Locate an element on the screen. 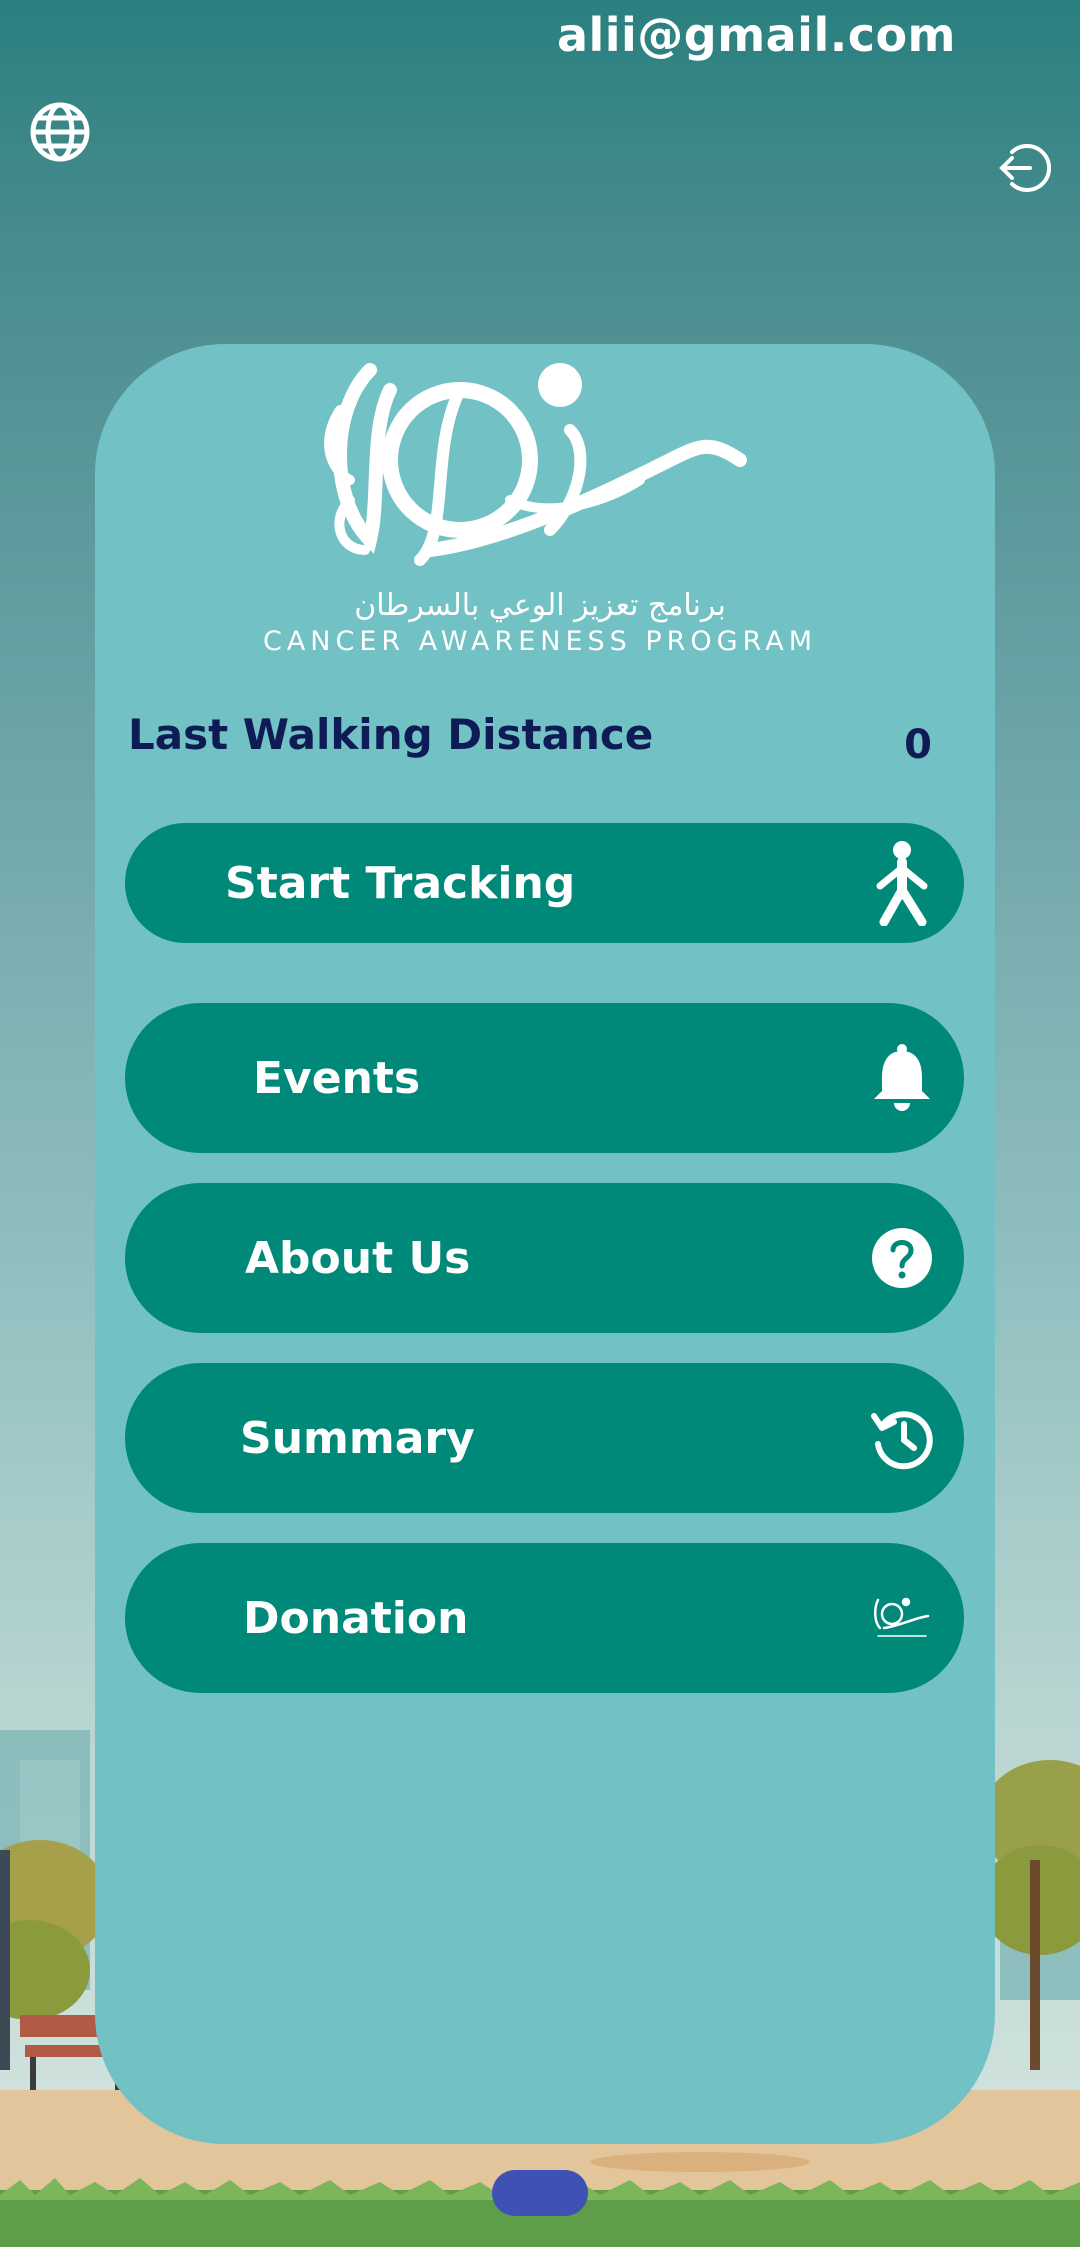 Image resolution: width=1080 pixels, height=2247 pixels. donation-button: Donation is located at coordinates (544, 1618).